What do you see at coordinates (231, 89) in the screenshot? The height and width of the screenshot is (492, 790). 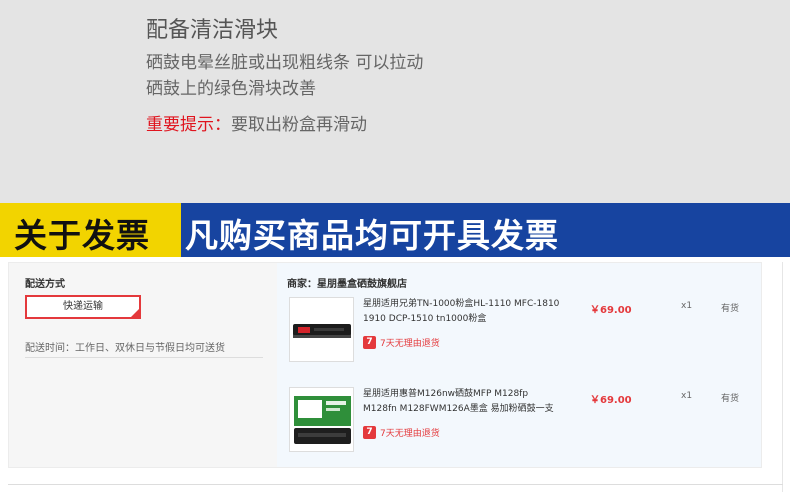 I see `promo-description-line-2: 硒鼓上的绿色滑块改善` at bounding box center [231, 89].